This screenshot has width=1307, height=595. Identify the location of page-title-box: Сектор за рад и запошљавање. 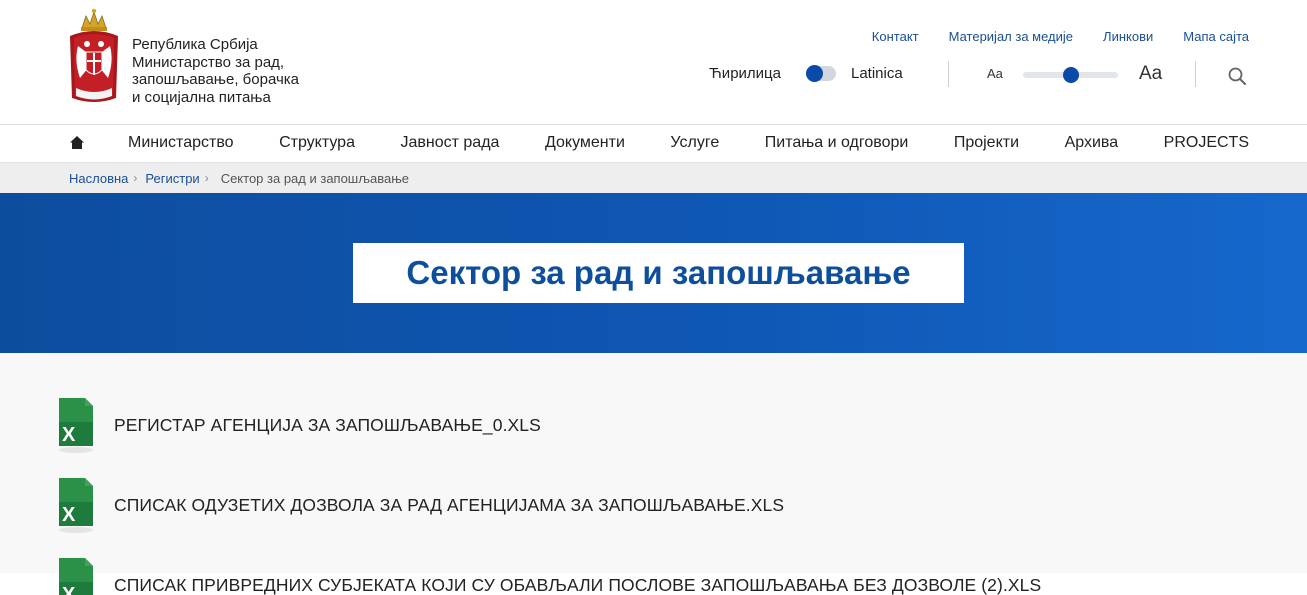
(658, 273).